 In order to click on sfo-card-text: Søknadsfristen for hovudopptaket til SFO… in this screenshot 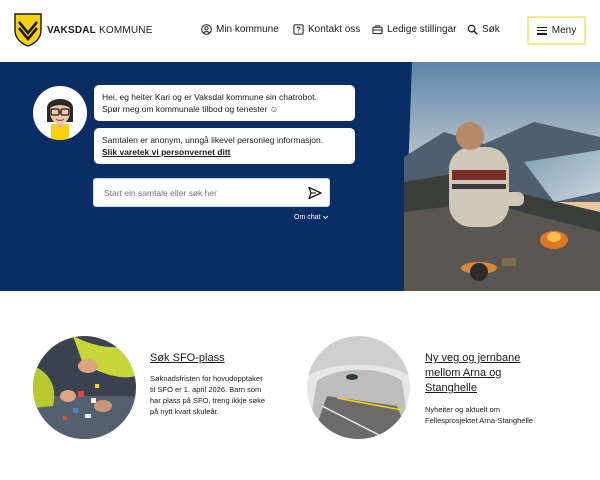, I will do `click(207, 395)`.